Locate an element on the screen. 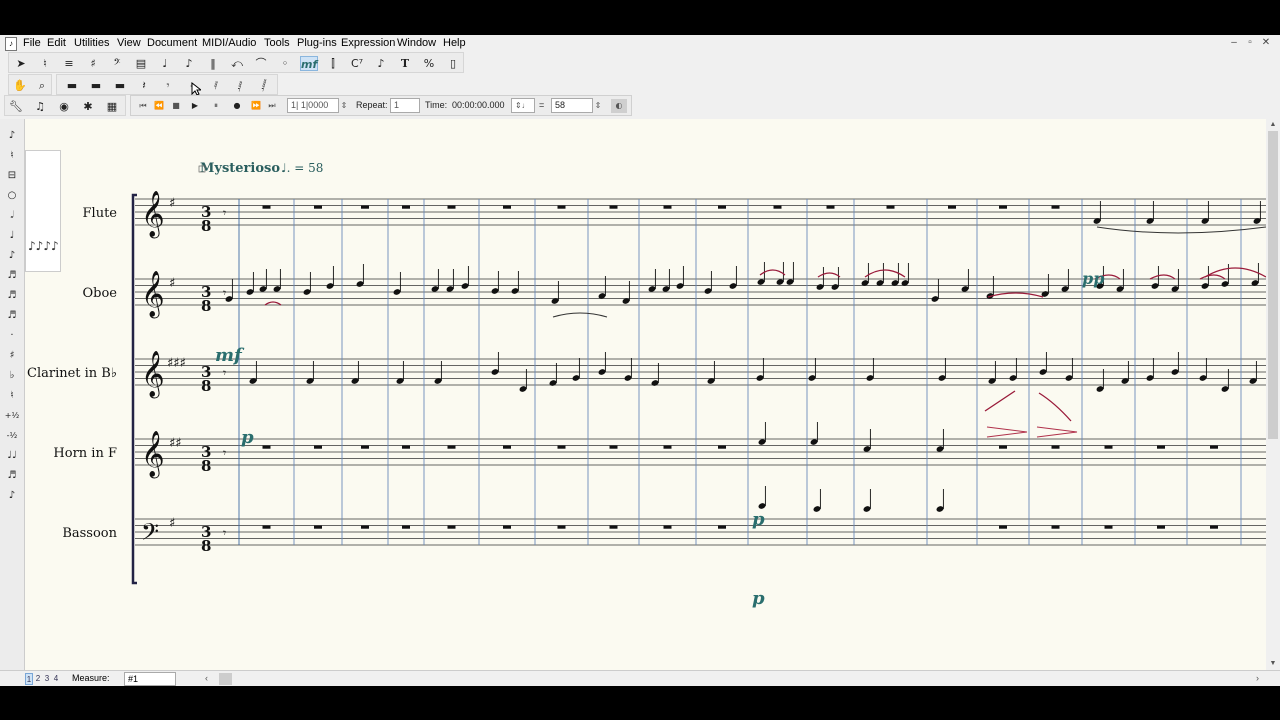 This screenshot has height=720, width=1280. menu-plugins: Plug-ins is located at coordinates (317, 43).